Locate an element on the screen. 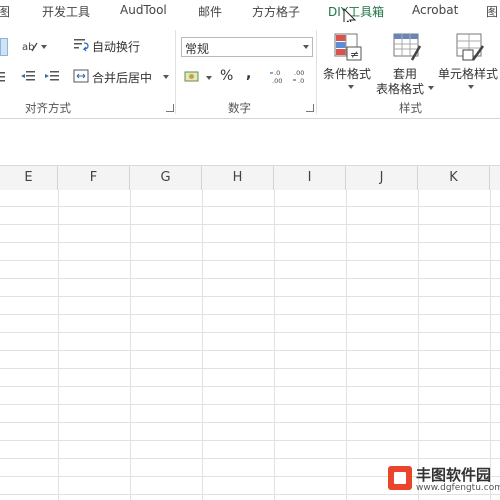  format-as-table-icon is located at coordinates (407, 47).